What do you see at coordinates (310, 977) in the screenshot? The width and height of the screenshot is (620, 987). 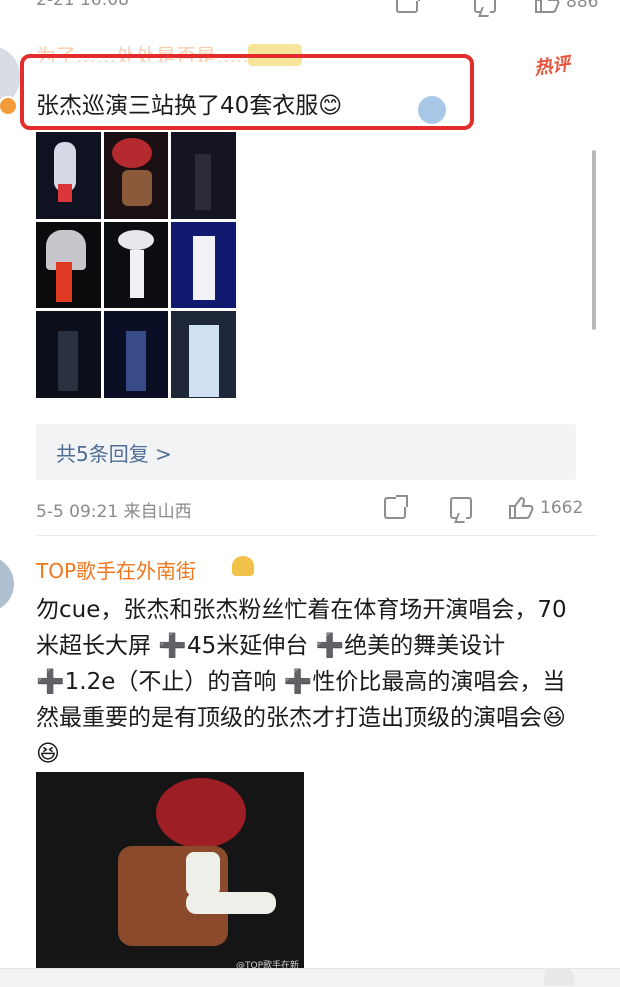 I see `bottom-bar` at bounding box center [310, 977].